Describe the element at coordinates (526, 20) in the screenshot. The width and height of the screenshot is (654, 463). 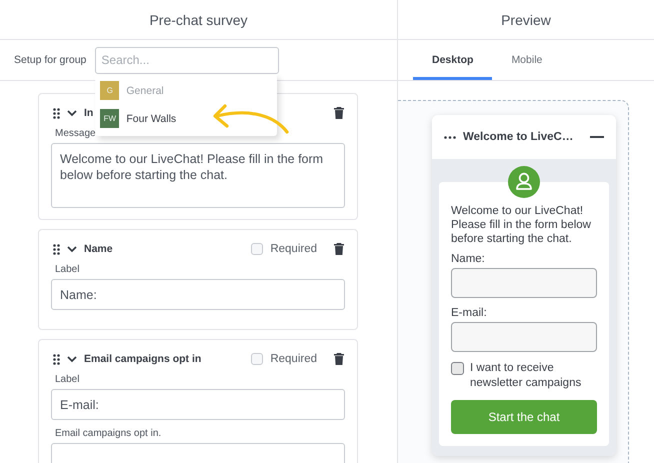
I see `panel-title: Preview` at that location.